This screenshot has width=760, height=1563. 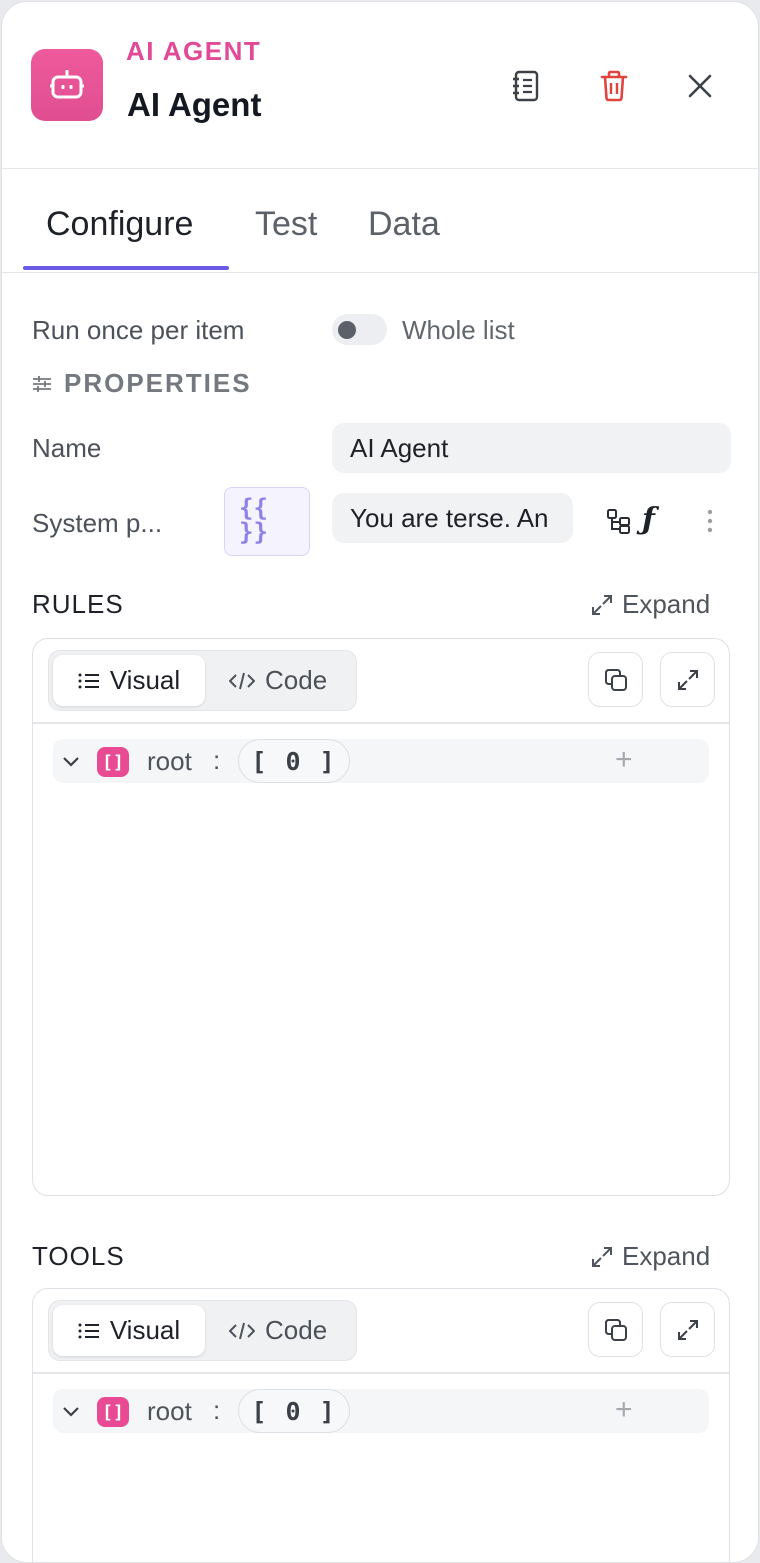 What do you see at coordinates (380, 85) in the screenshot?
I see `panel-header: AI AGENT AI Agent` at bounding box center [380, 85].